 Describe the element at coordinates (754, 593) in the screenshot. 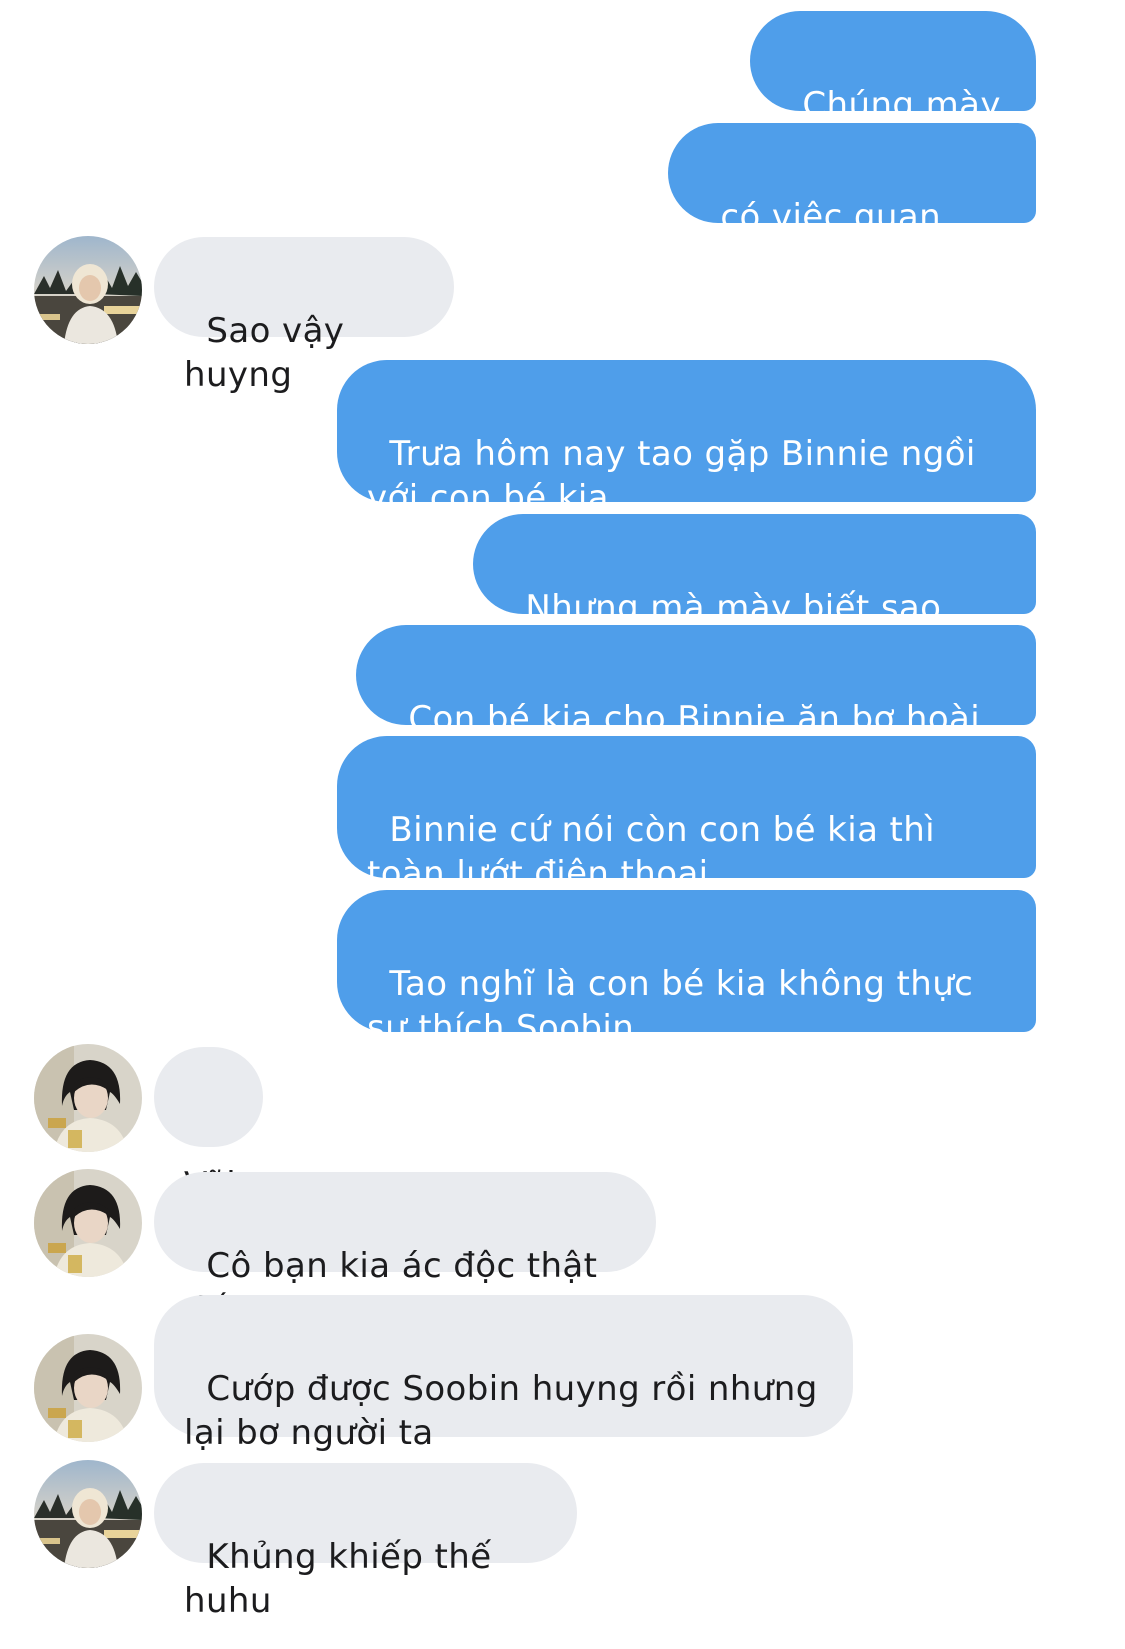

I see `message-bubble-outgoing: Nhưng mà mày biết sao không` at that location.